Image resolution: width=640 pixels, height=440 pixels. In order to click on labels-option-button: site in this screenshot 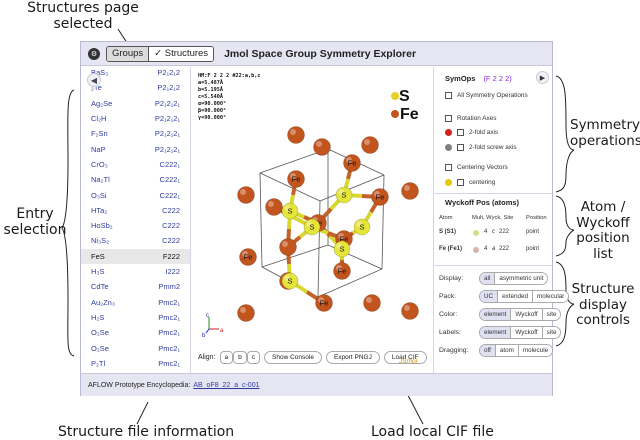, I will do `click(551, 332)`.